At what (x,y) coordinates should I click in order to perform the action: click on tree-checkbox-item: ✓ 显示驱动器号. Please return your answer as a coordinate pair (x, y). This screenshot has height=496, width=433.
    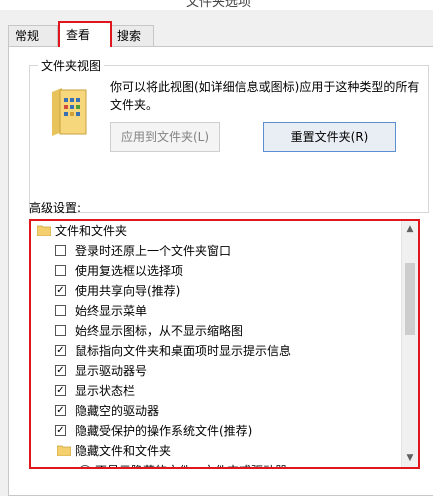
    Looking at the image, I should click on (216, 371).